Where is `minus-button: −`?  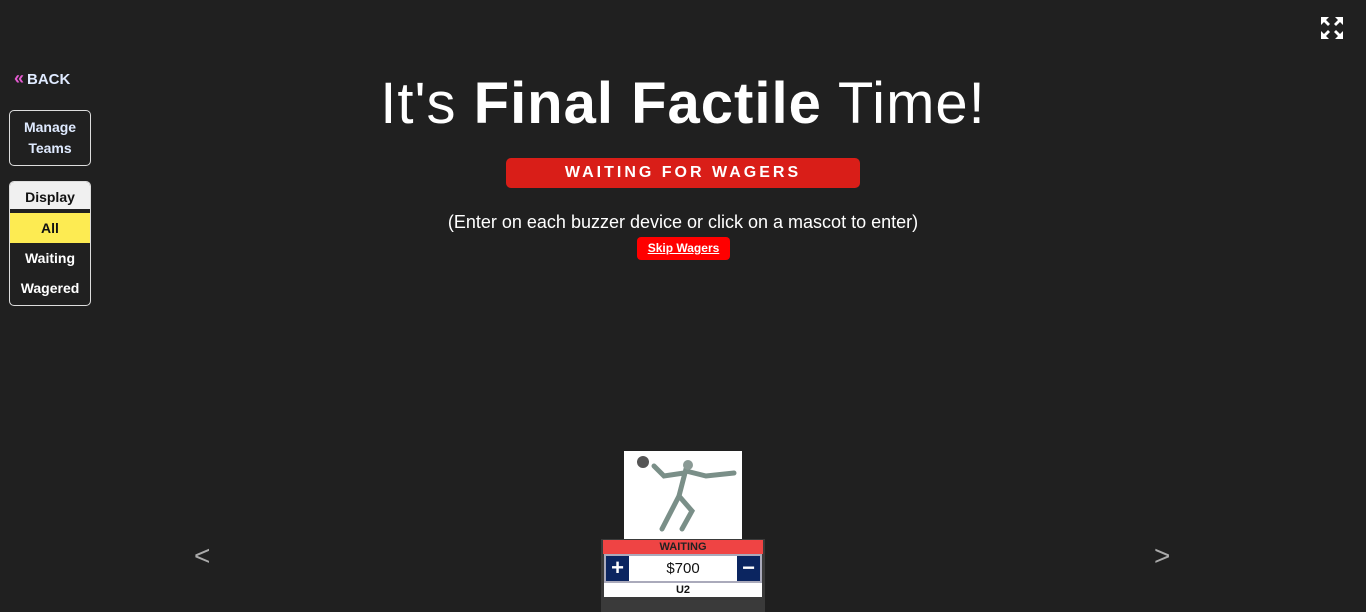 minus-button: − is located at coordinates (748, 568).